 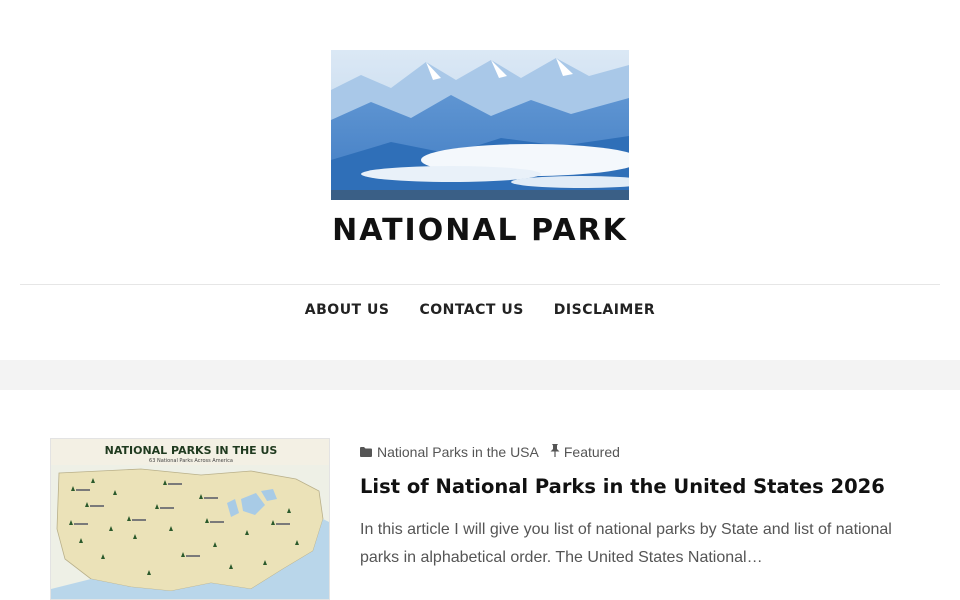 What do you see at coordinates (591, 452) in the screenshot?
I see `featured-label: Featured` at bounding box center [591, 452].